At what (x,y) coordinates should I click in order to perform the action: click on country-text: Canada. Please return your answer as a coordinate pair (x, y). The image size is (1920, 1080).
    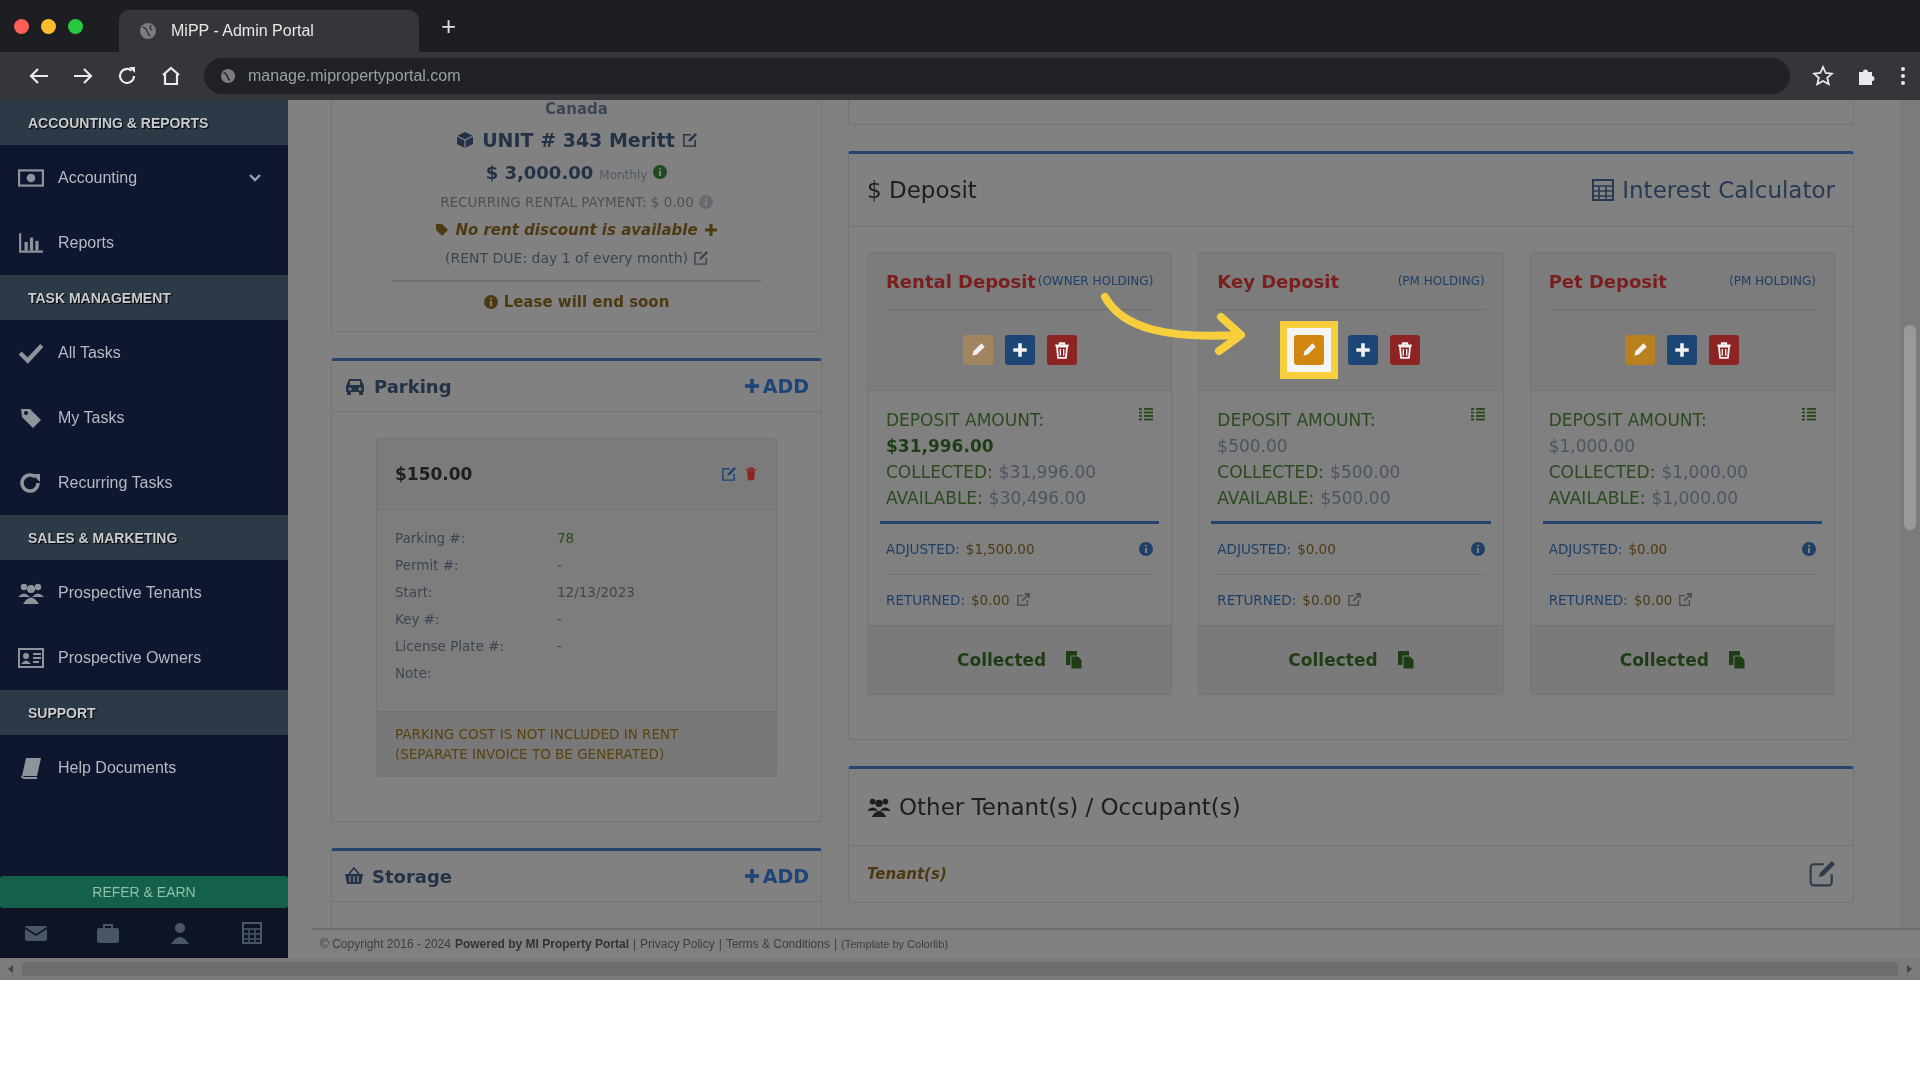
    Looking at the image, I should click on (576, 109).